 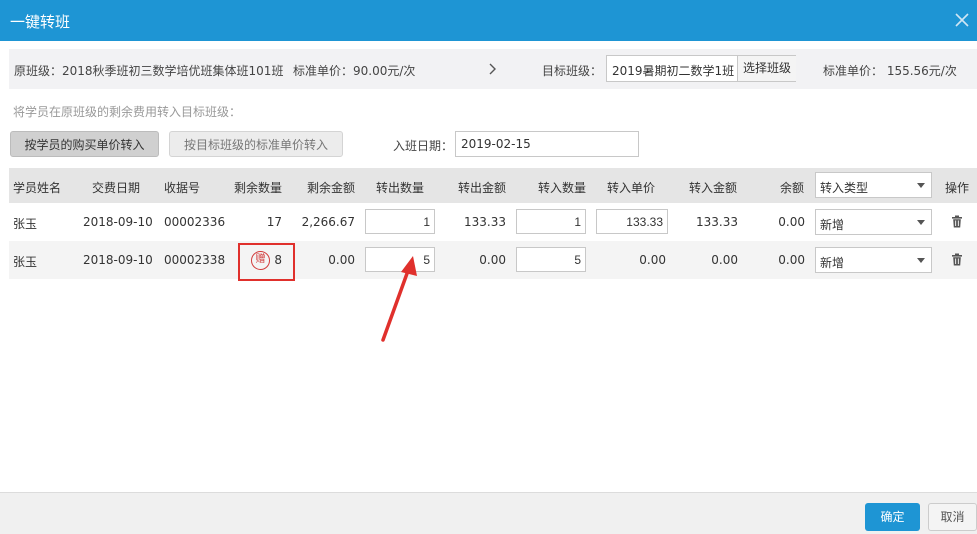 I want to click on original-class-label: 原班级：2018秋季班初三数学培优班集体班101班, so click(x=149, y=71).